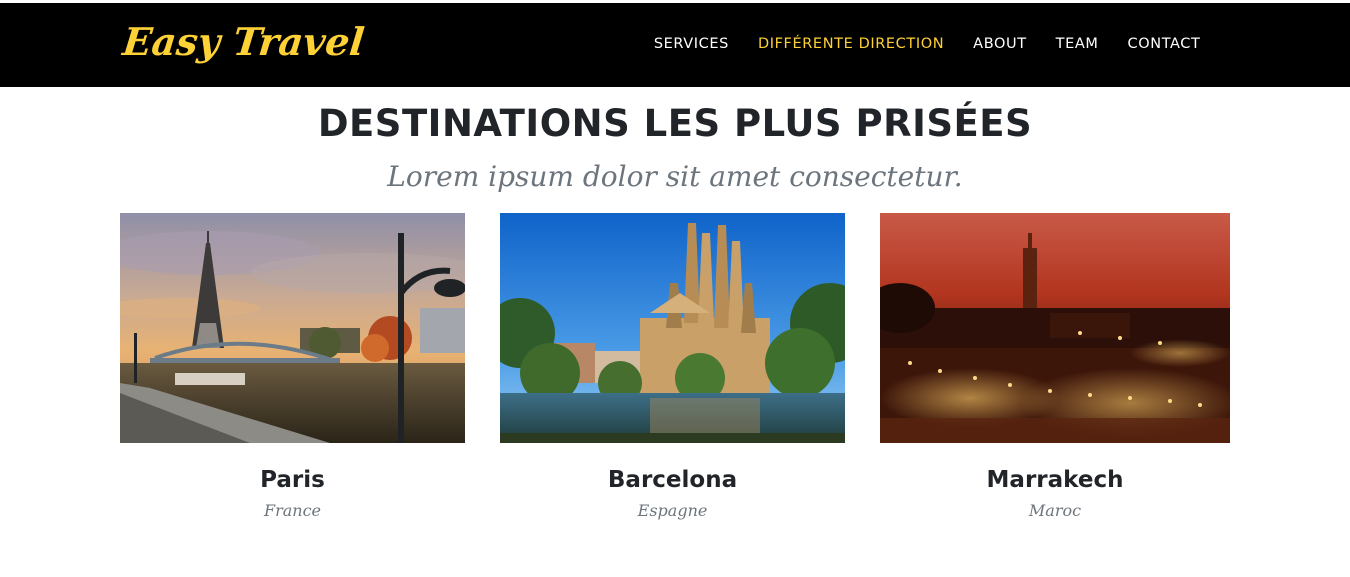 This screenshot has height=577, width=1350. I want to click on barcelona-photo, so click(672, 328).